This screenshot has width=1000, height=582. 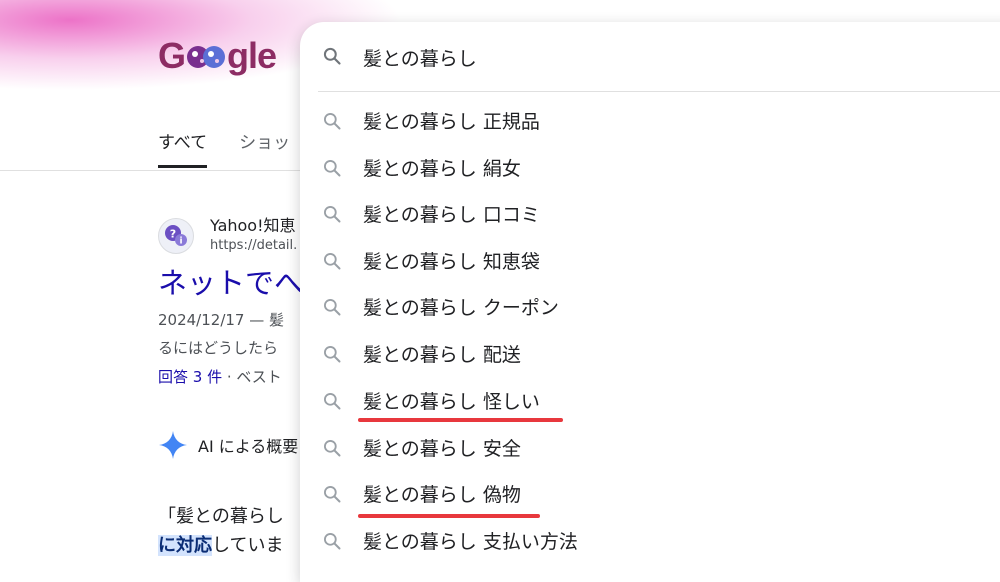 What do you see at coordinates (442, 449) in the screenshot?
I see `suggestion-text: 髪との暮らし 安全` at bounding box center [442, 449].